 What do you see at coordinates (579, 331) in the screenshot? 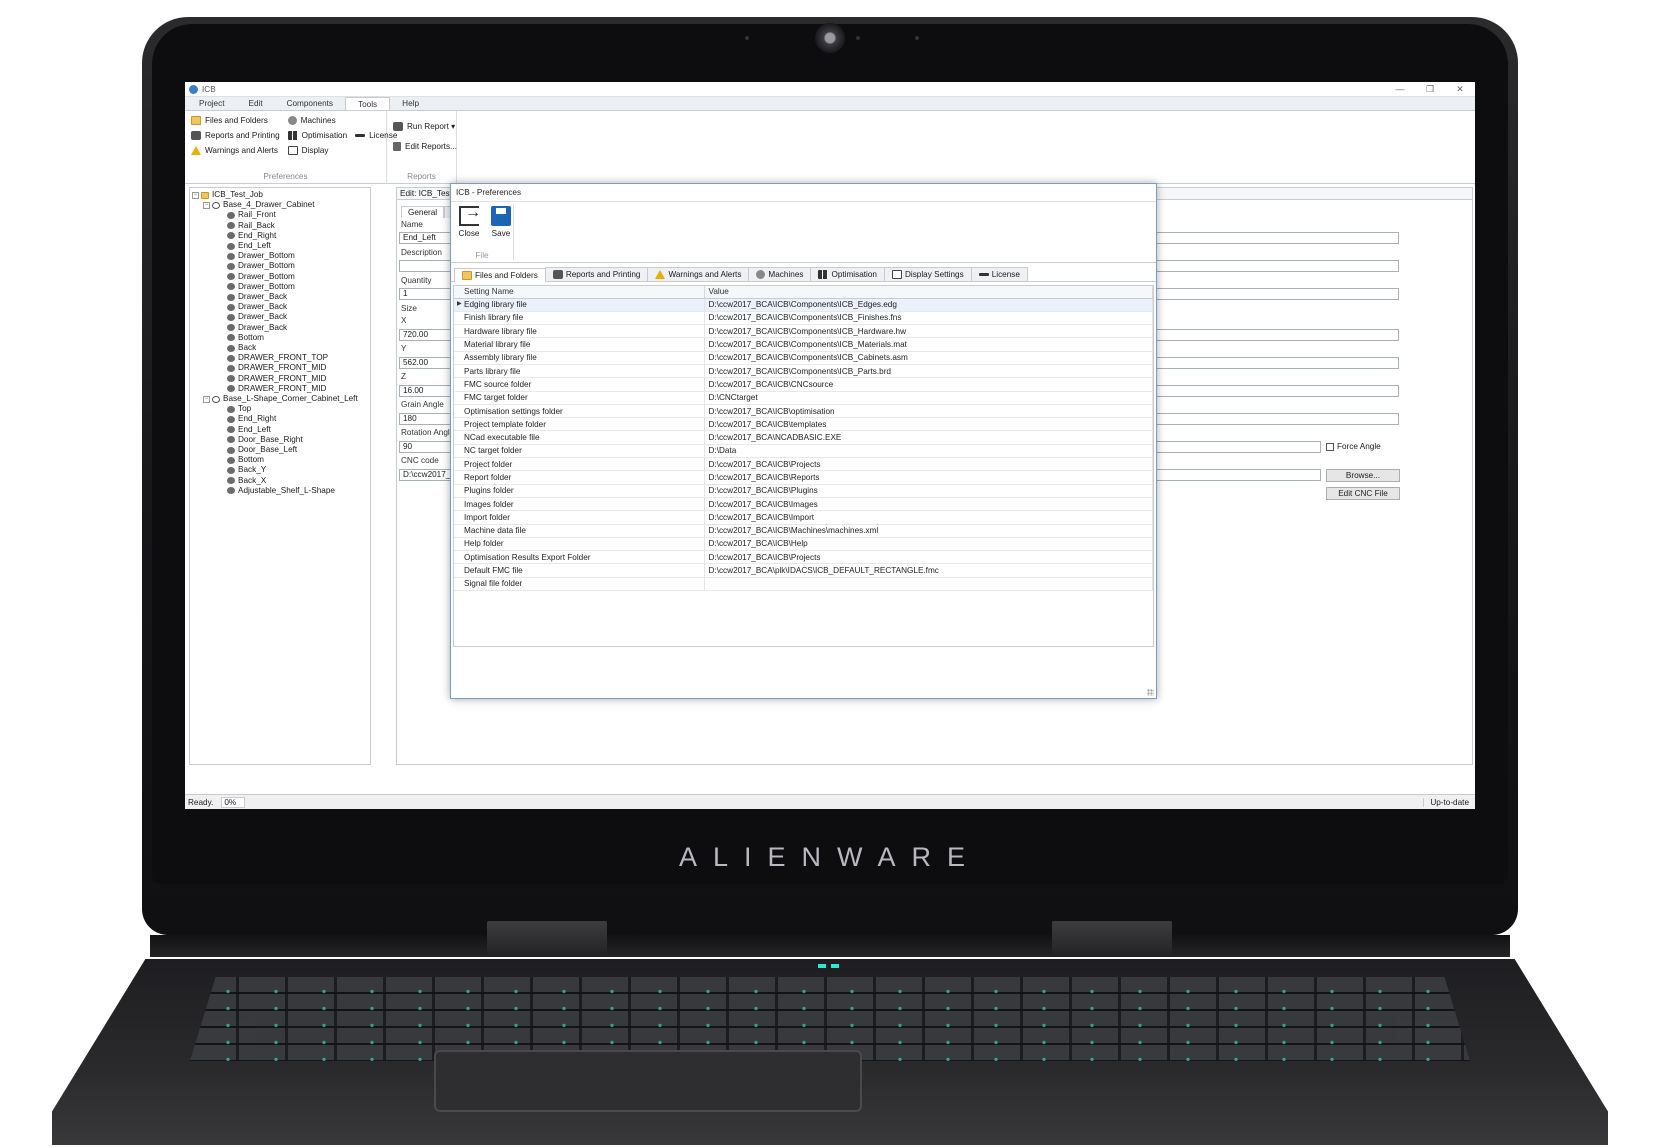
I see `setting-name-cell: Hardware library file` at bounding box center [579, 331].